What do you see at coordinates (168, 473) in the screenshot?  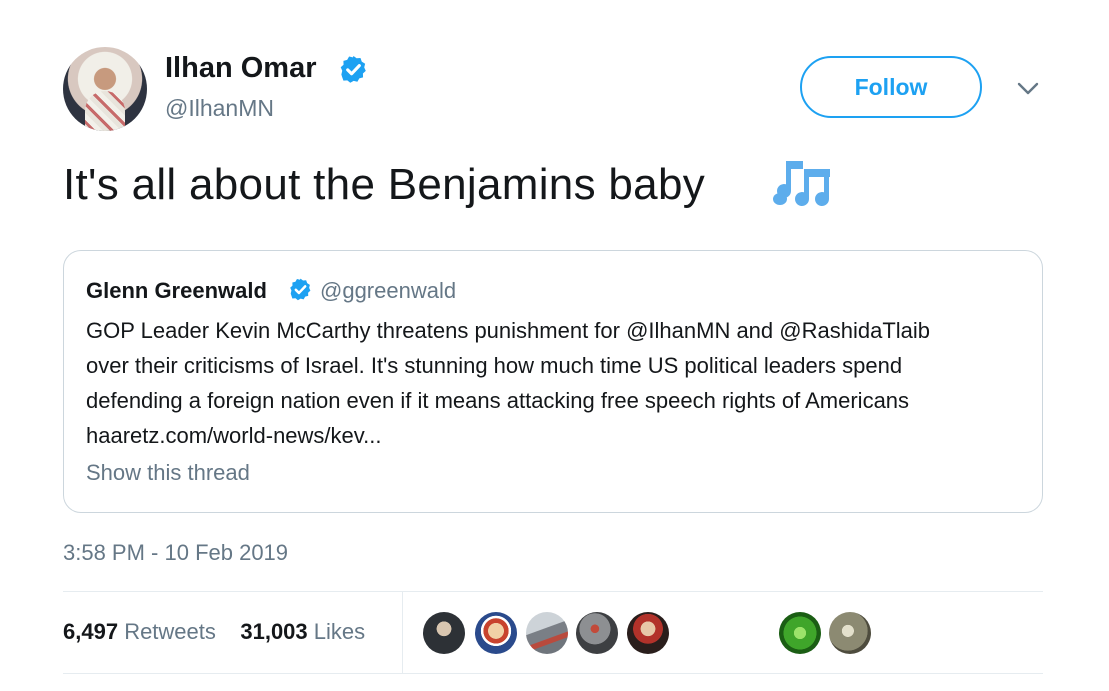 I see `show-thread-link: Show this thread` at bounding box center [168, 473].